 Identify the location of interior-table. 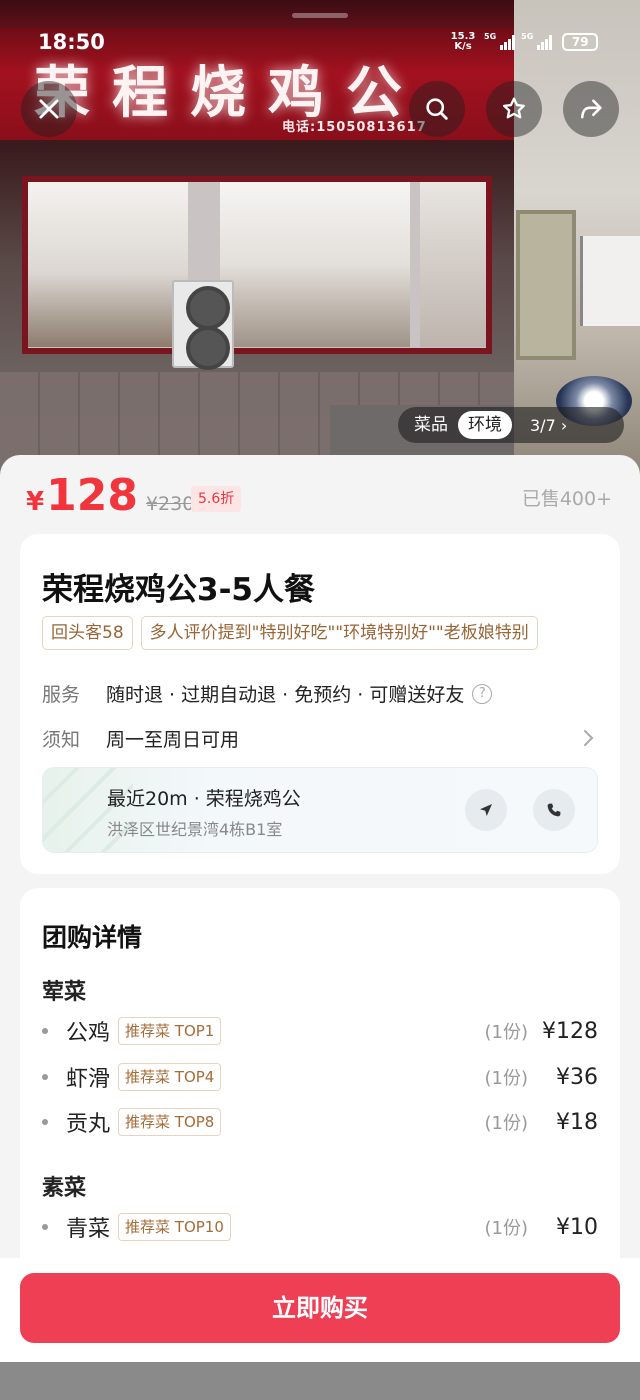
(610, 281).